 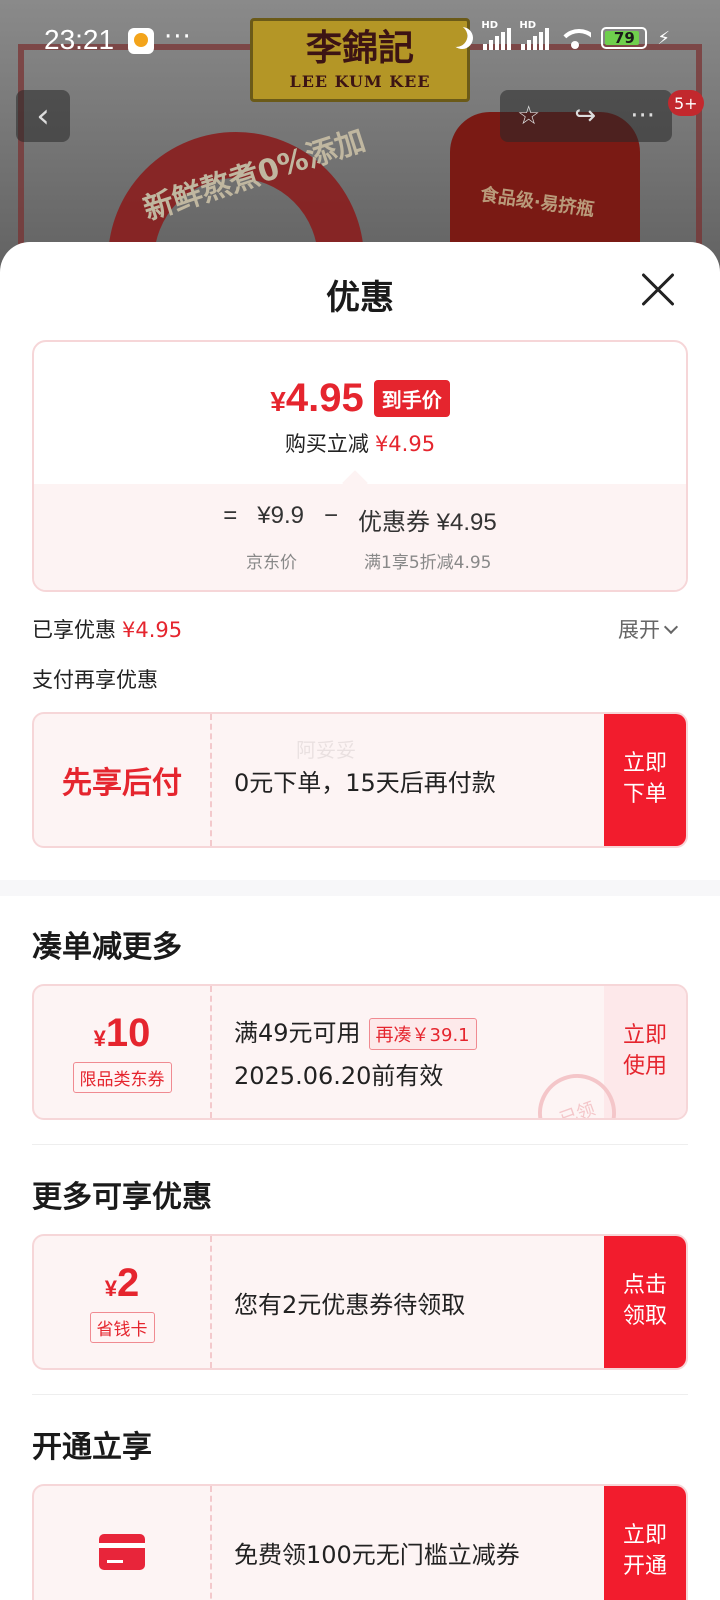 I want to click on back-button: ‹, so click(x=43, y=116).